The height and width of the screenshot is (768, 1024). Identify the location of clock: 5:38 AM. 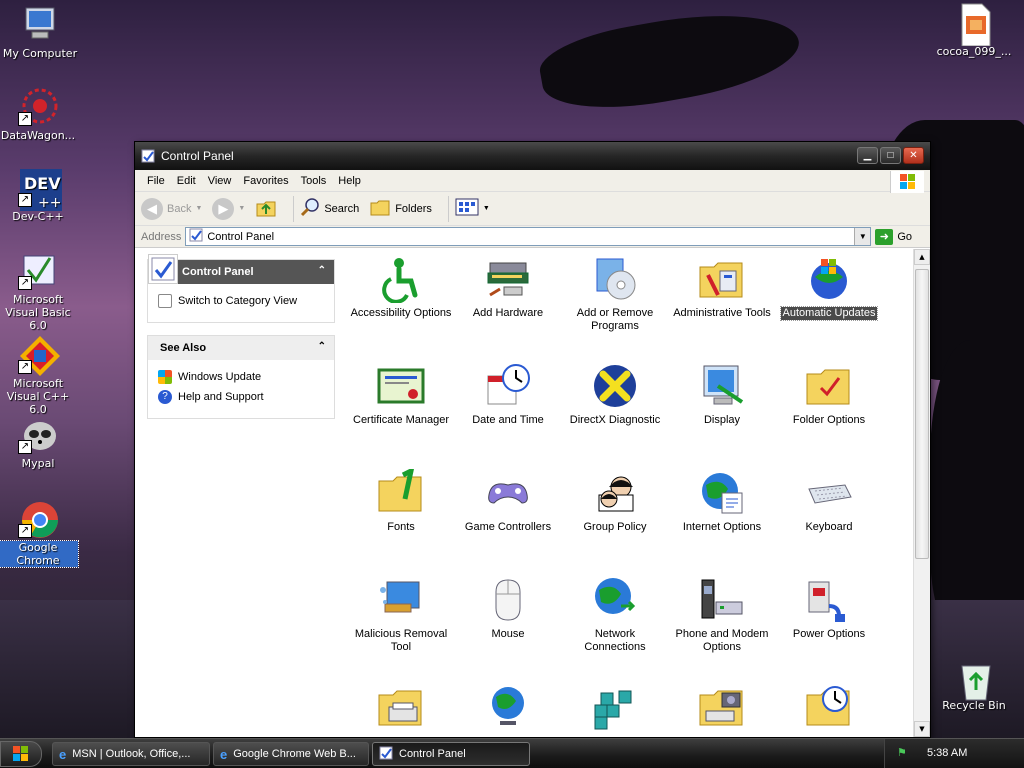
(947, 753).